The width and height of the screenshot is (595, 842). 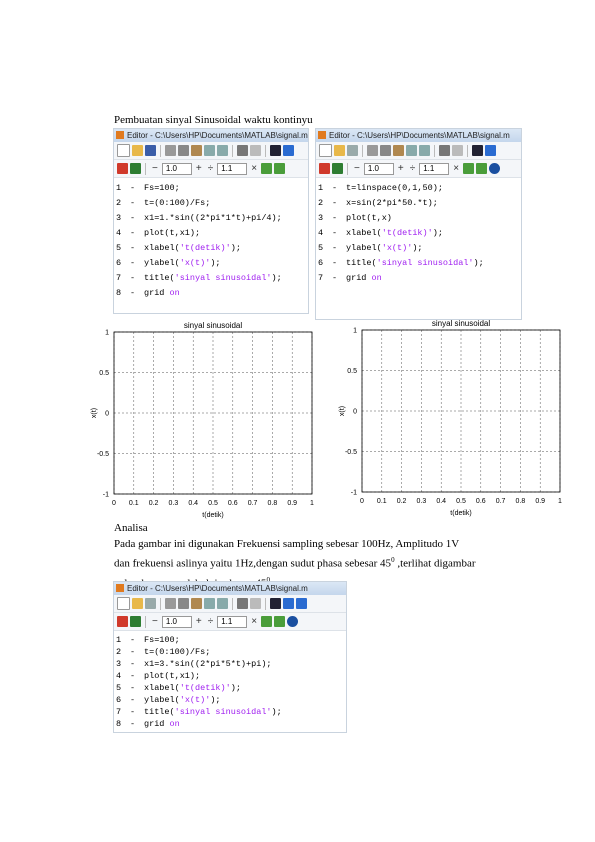 What do you see at coordinates (418, 248) in the screenshot?
I see `code-line: 5- ylabel('x(t)');` at bounding box center [418, 248].